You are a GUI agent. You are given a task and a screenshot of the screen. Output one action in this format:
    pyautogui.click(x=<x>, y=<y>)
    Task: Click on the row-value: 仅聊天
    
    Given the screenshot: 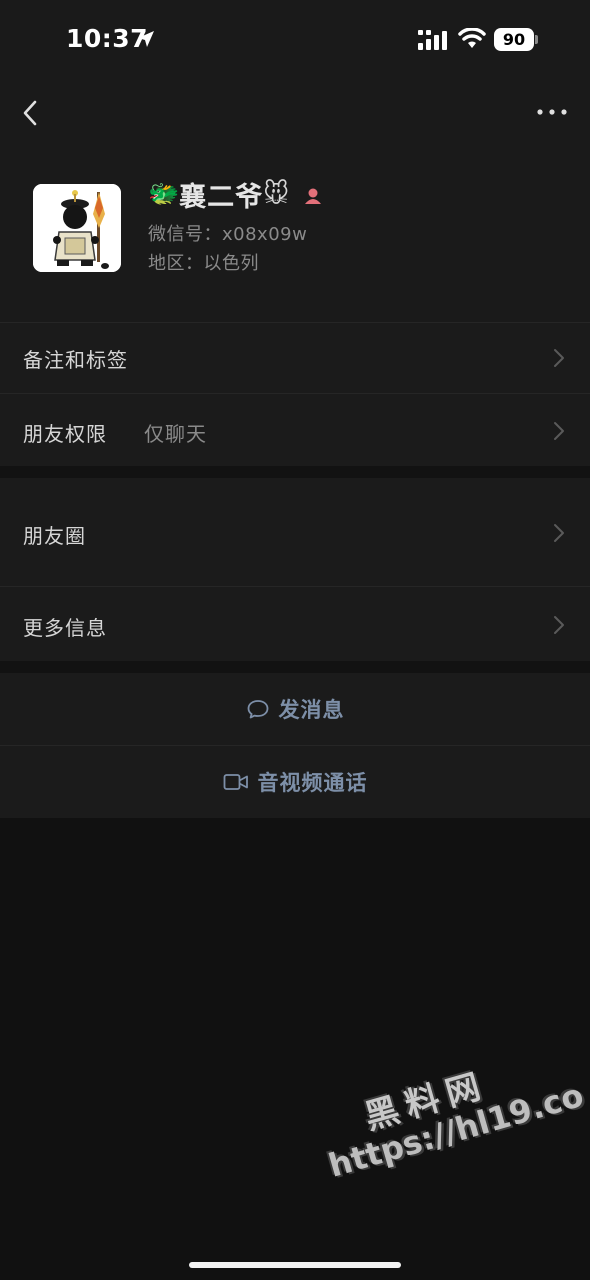 What is the action you would take?
    pyautogui.click(x=175, y=434)
    